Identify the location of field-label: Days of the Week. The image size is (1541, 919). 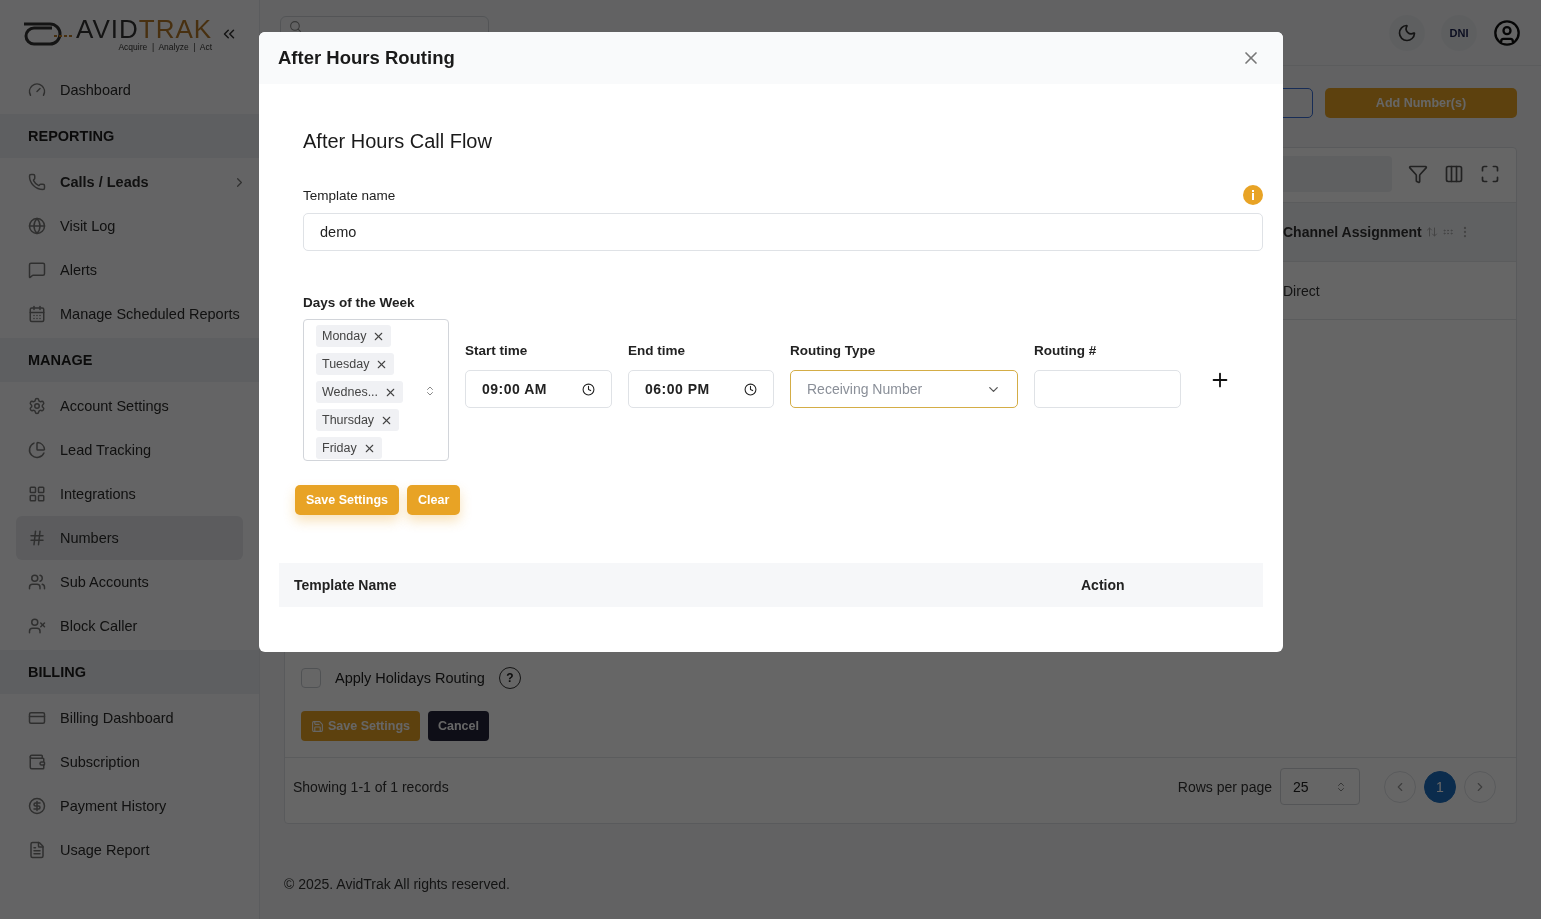
(359, 302).